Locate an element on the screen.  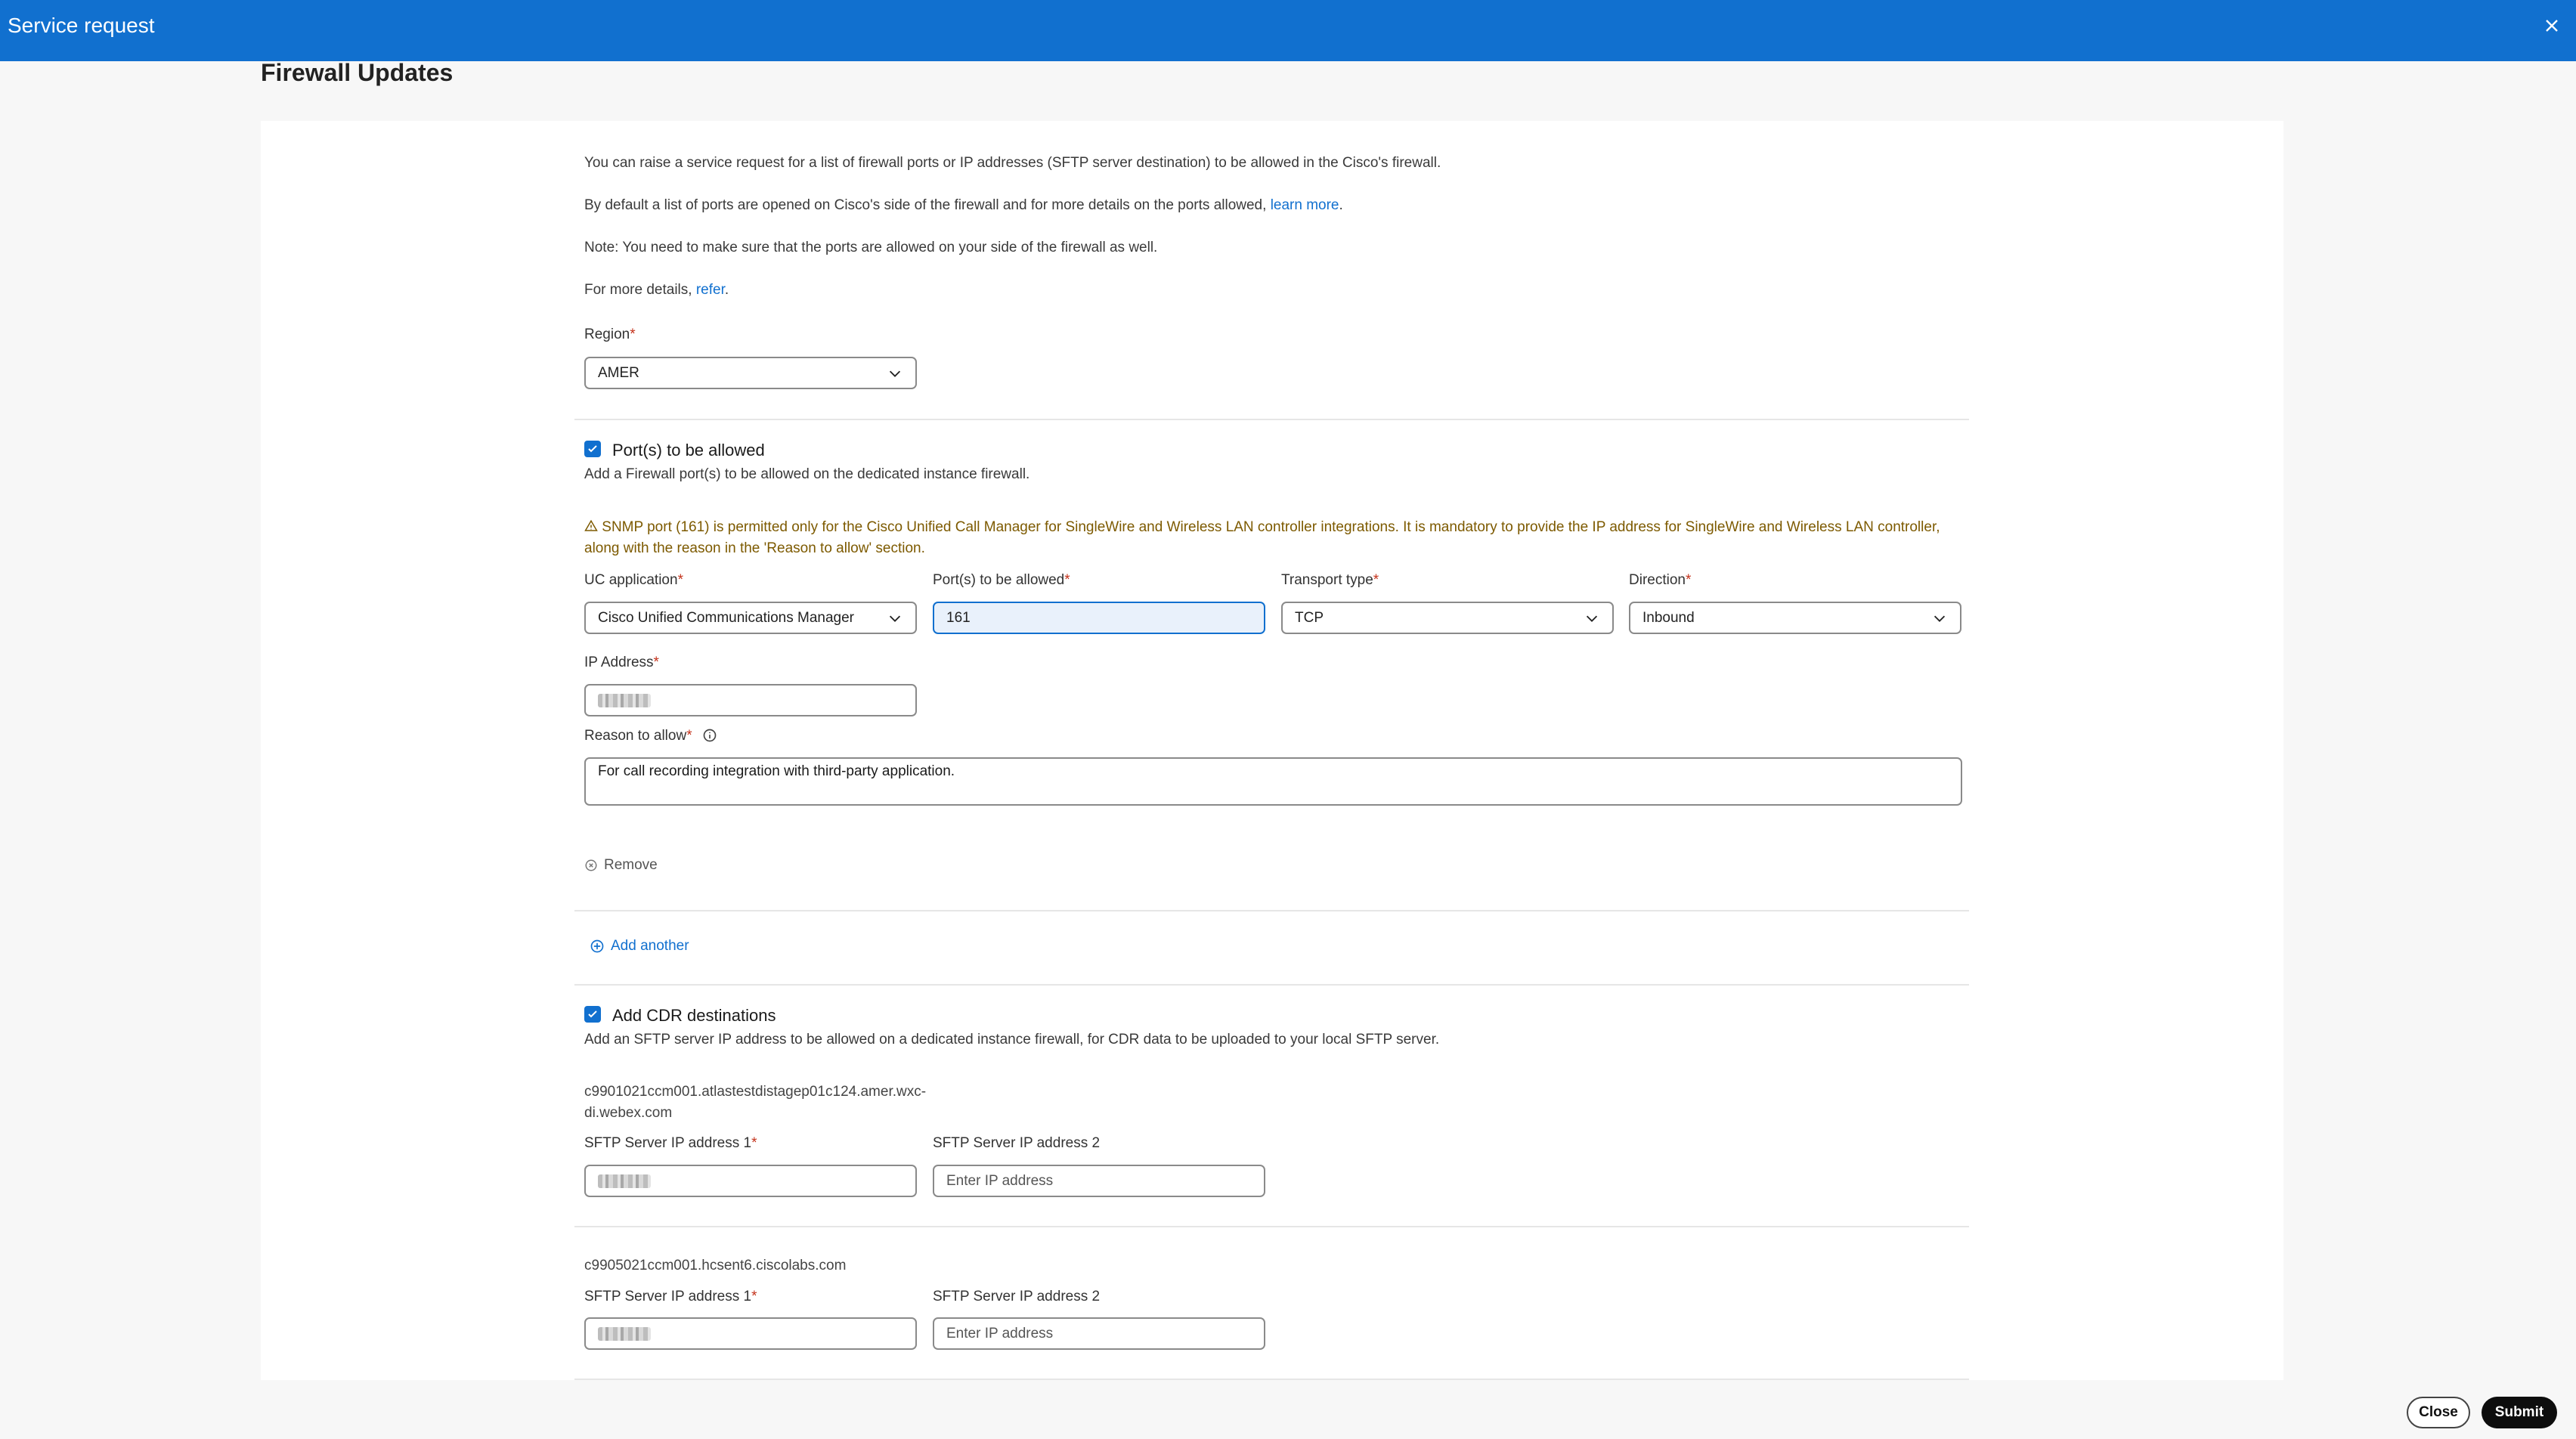
transport-type-value: TCP is located at coordinates (1309, 617).